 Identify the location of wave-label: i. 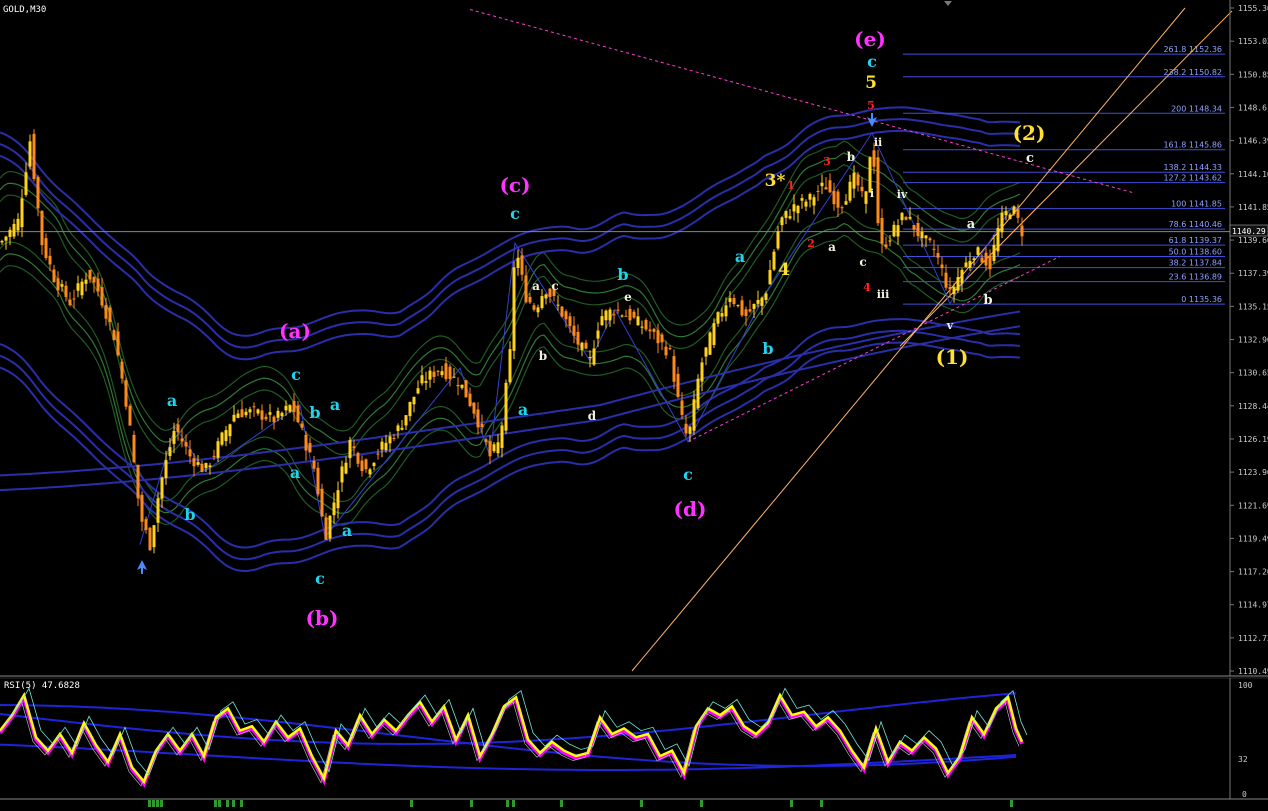
(872, 193).